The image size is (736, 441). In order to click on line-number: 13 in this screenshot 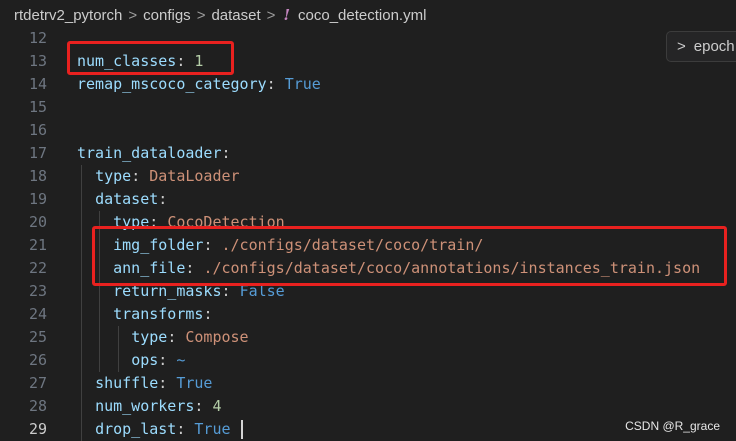, I will do `click(37, 61)`.